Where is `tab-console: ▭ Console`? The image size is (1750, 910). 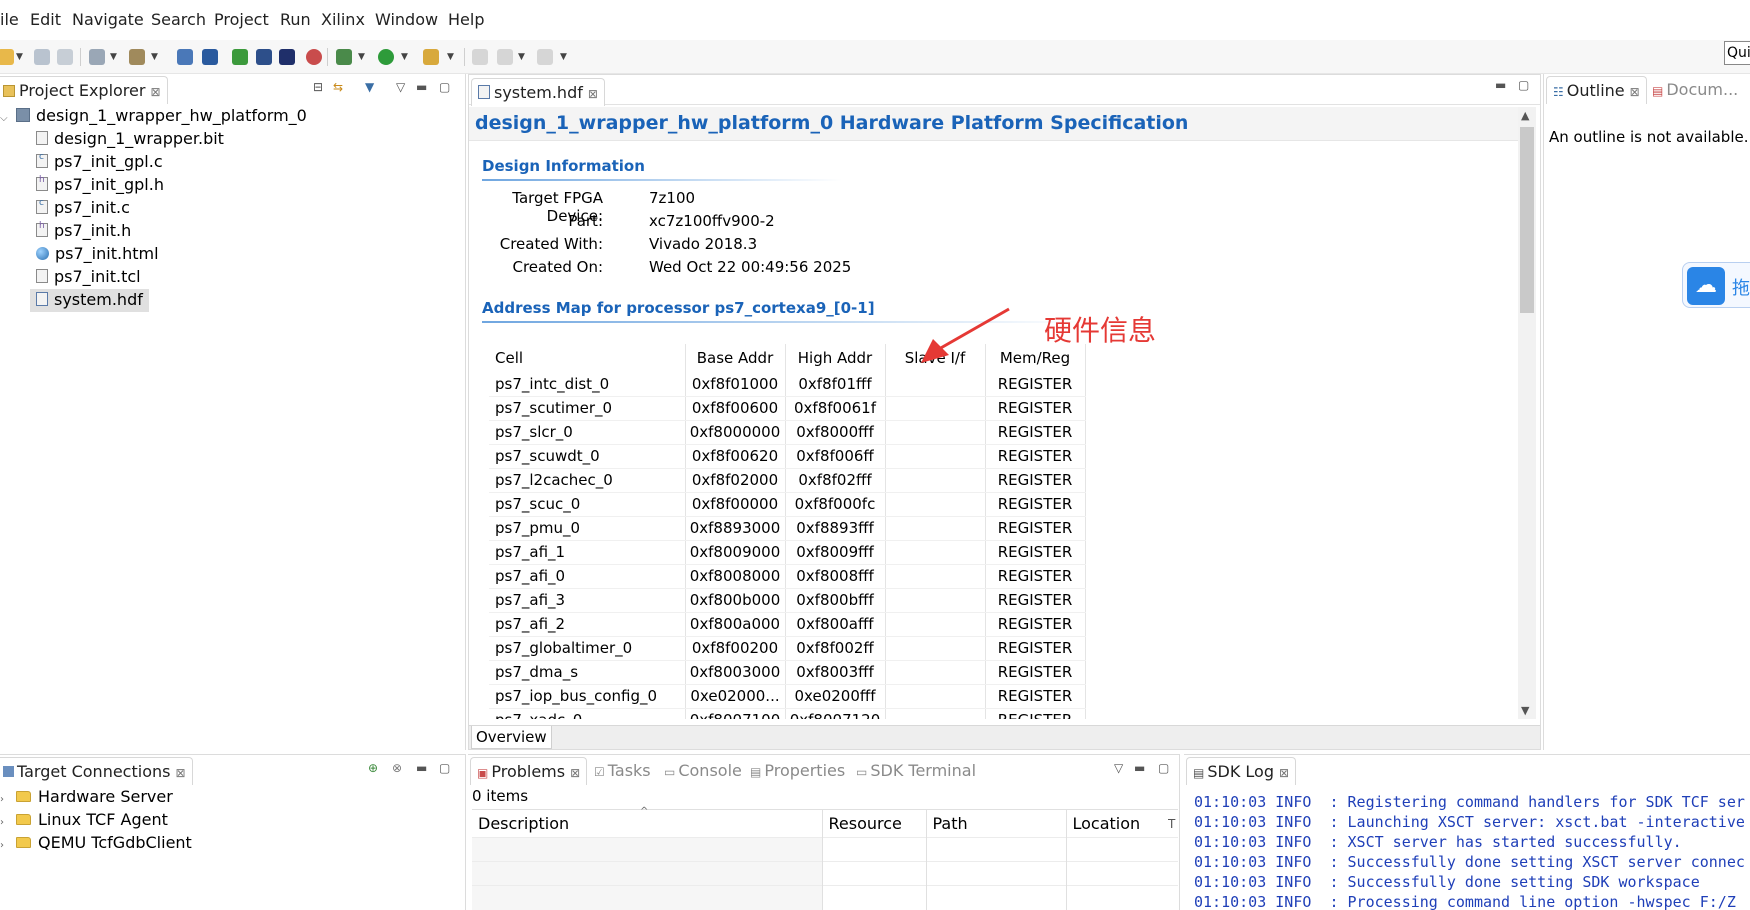
tab-console: ▭ Console is located at coordinates (703, 771).